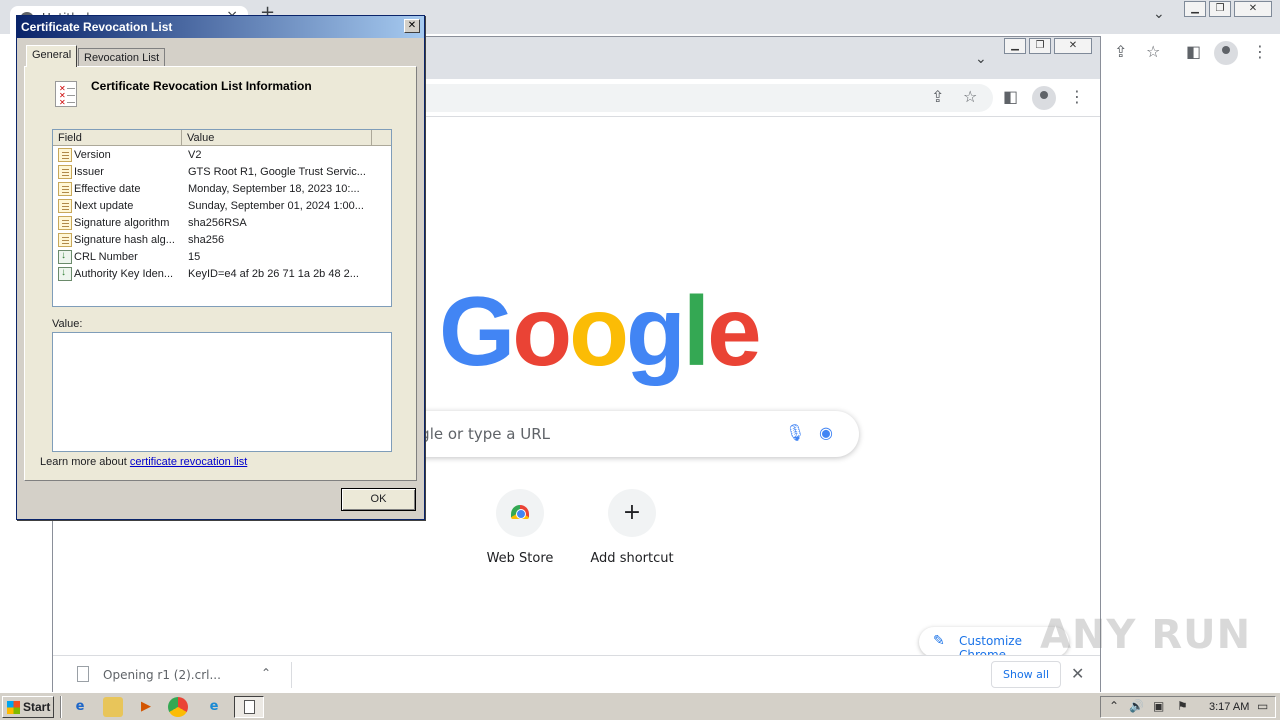 The height and width of the screenshot is (720, 1280). Describe the element at coordinates (734, 331) in the screenshot. I see `logo-letter: e` at that location.